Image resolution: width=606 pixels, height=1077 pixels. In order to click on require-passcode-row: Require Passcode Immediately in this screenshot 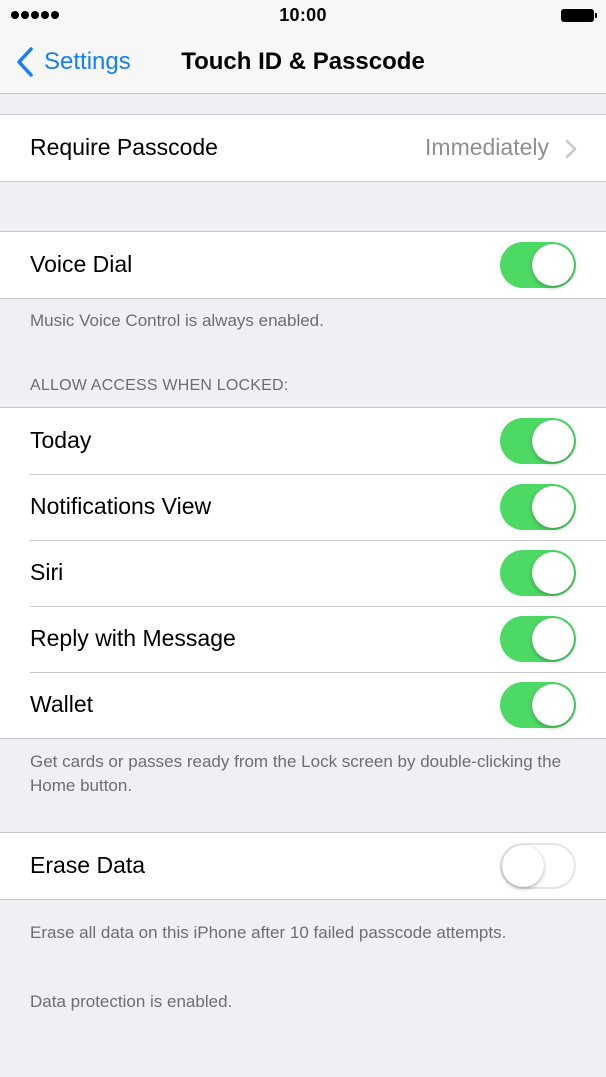, I will do `click(303, 148)`.